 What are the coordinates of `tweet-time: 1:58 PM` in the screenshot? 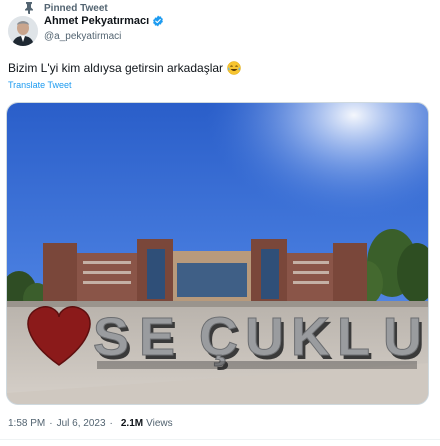 It's located at (26, 423).